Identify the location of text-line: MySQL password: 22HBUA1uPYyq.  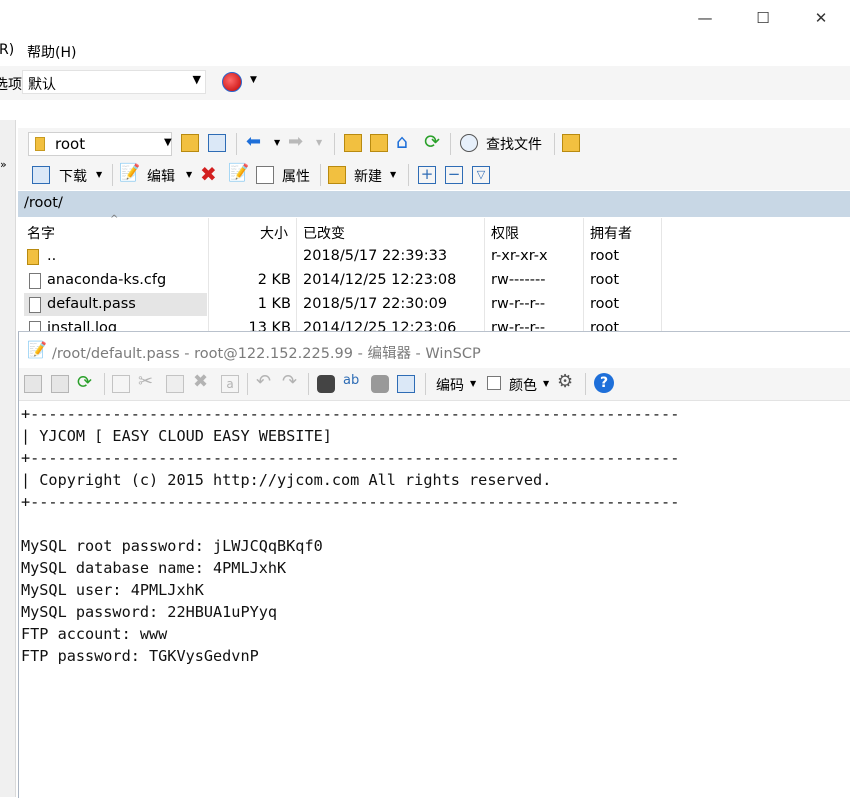
(149, 612).